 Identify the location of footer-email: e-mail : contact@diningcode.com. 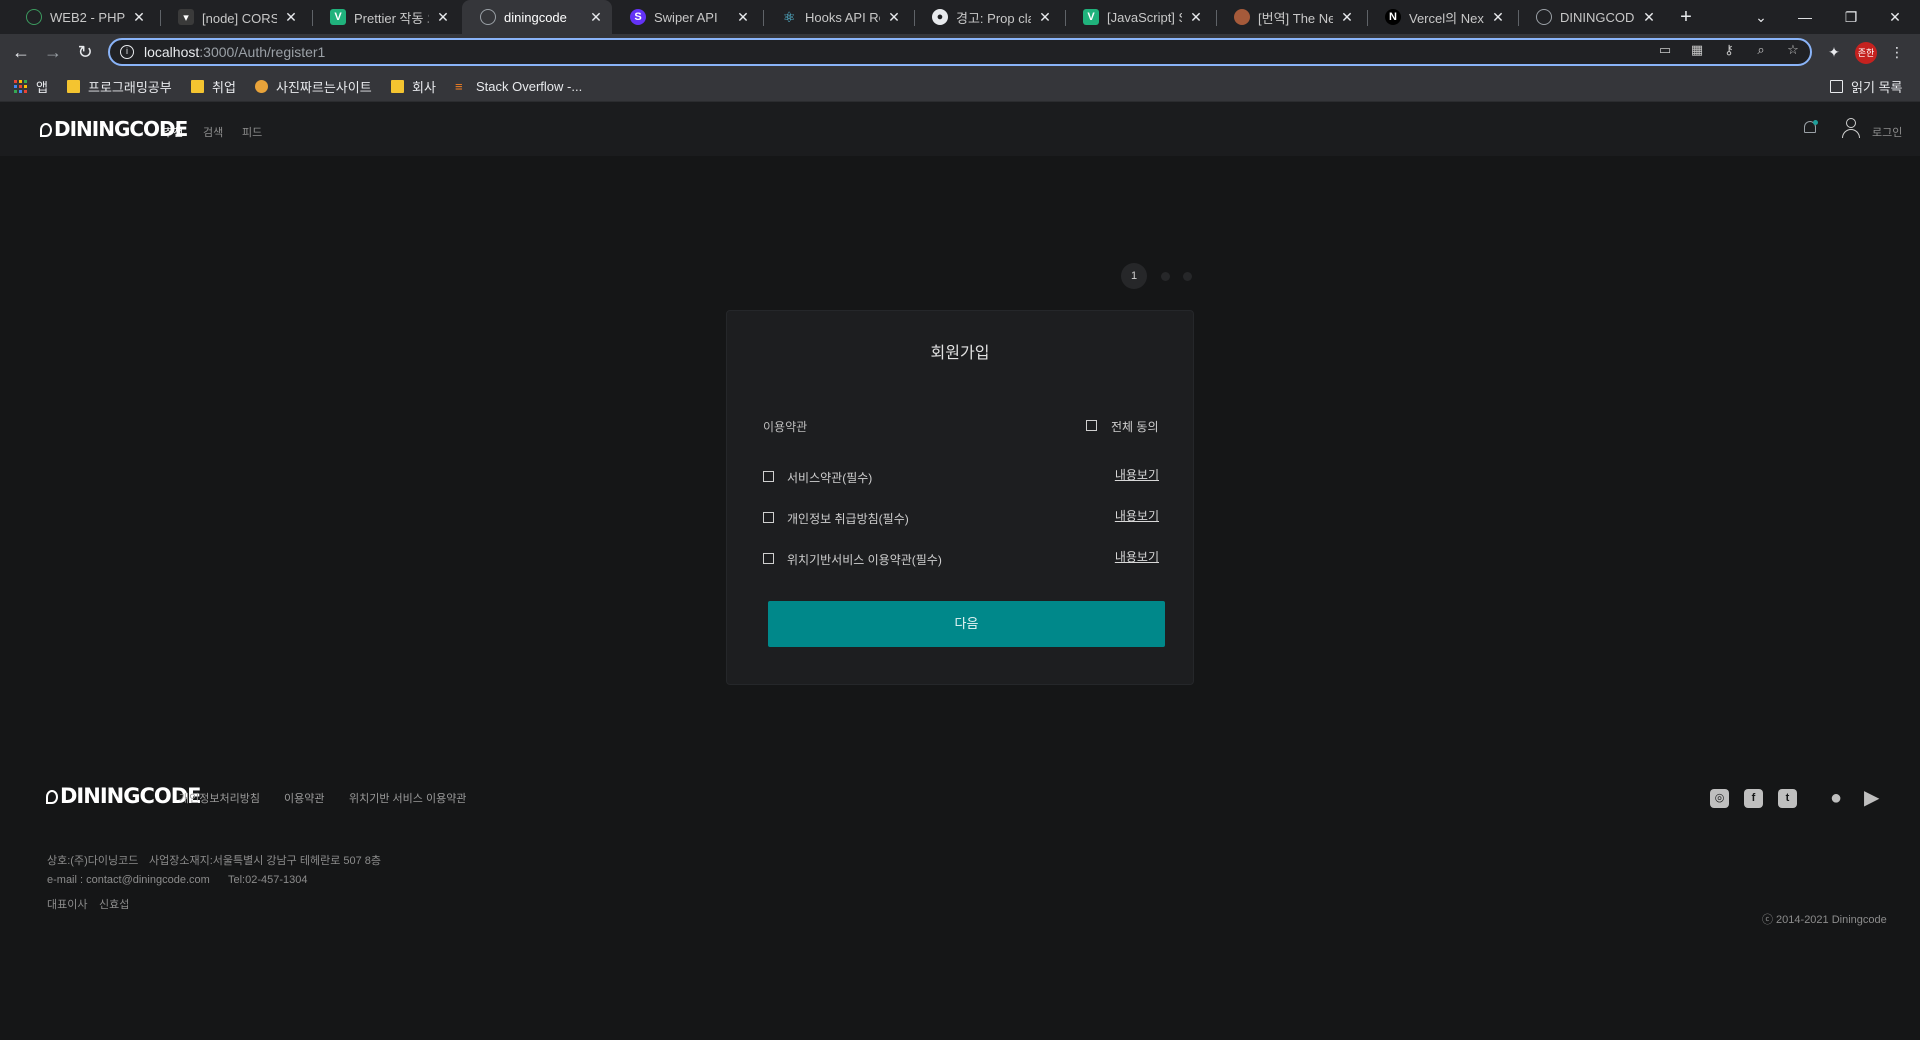
(128, 880).